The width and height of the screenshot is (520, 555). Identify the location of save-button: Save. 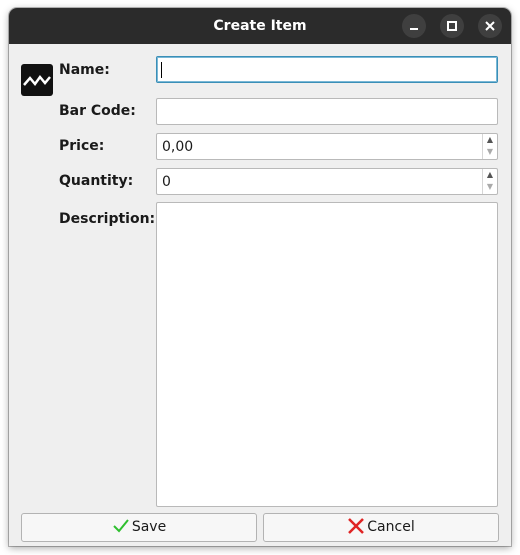
(139, 527).